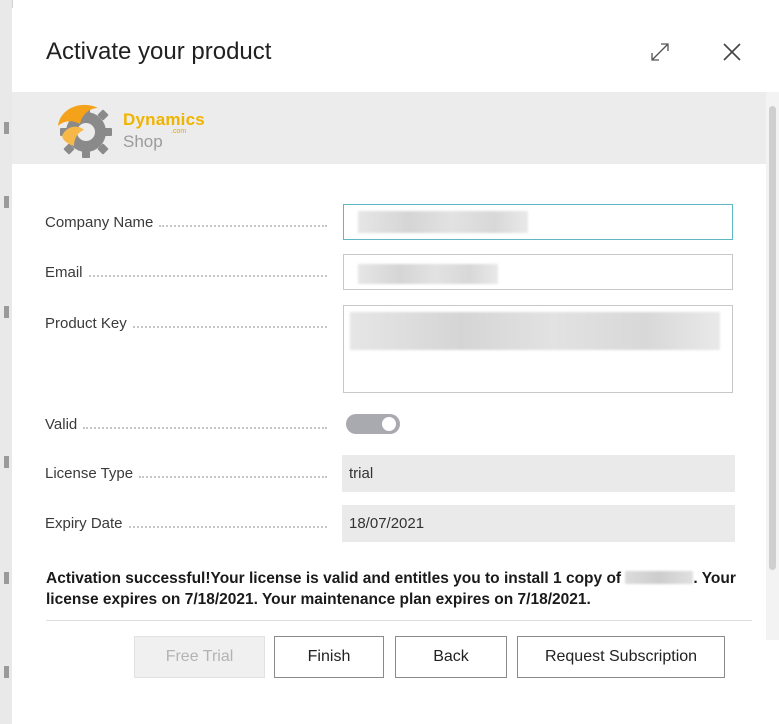  What do you see at coordinates (621, 657) in the screenshot?
I see `request-subscription-button: Request Subscription` at bounding box center [621, 657].